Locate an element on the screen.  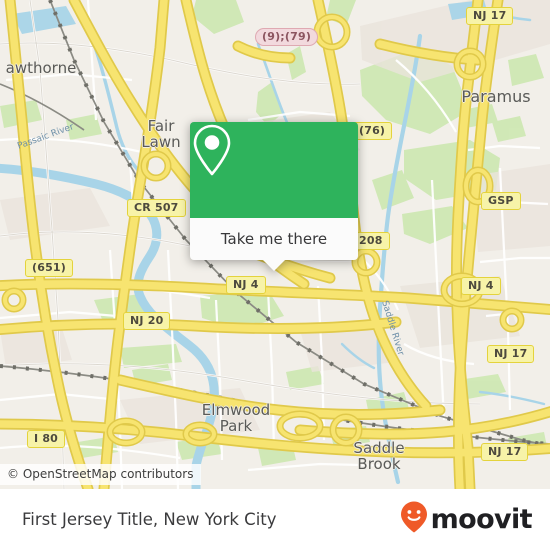
popup-tail is located at coordinates (274, 265).